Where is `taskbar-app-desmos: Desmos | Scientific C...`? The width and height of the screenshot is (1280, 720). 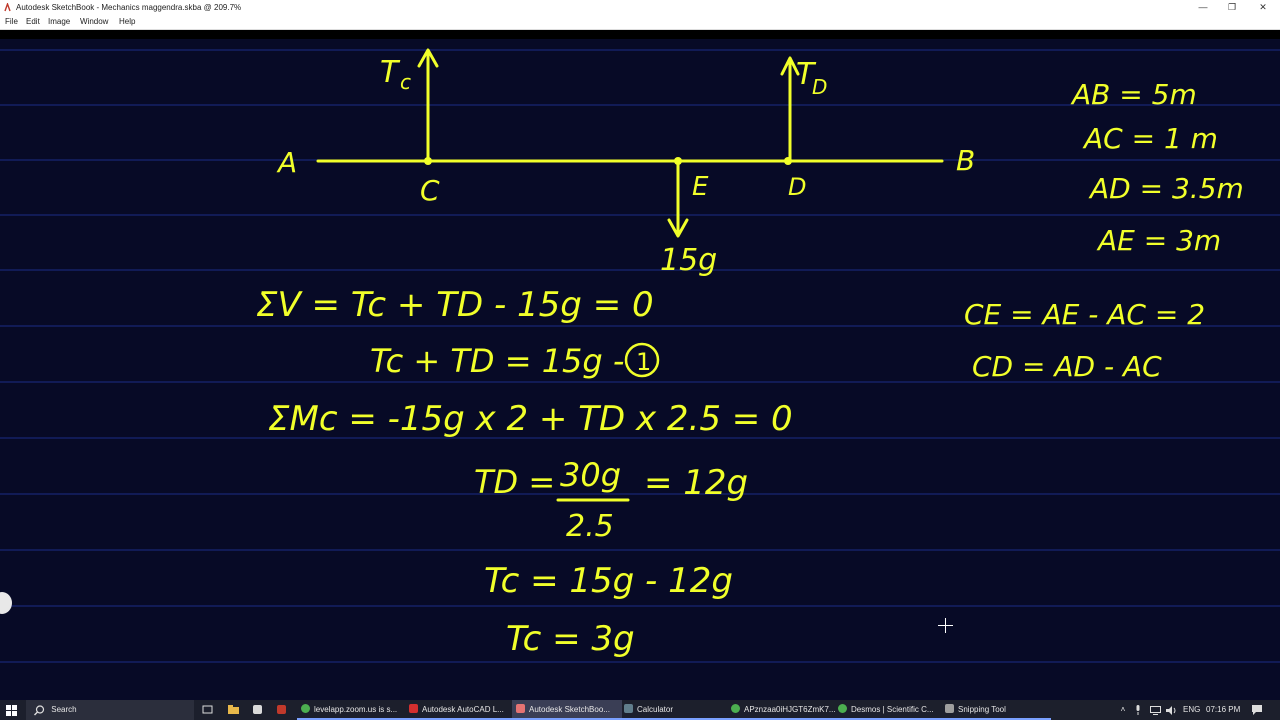 taskbar-app-desmos: Desmos | Scientific C... is located at coordinates (889, 710).